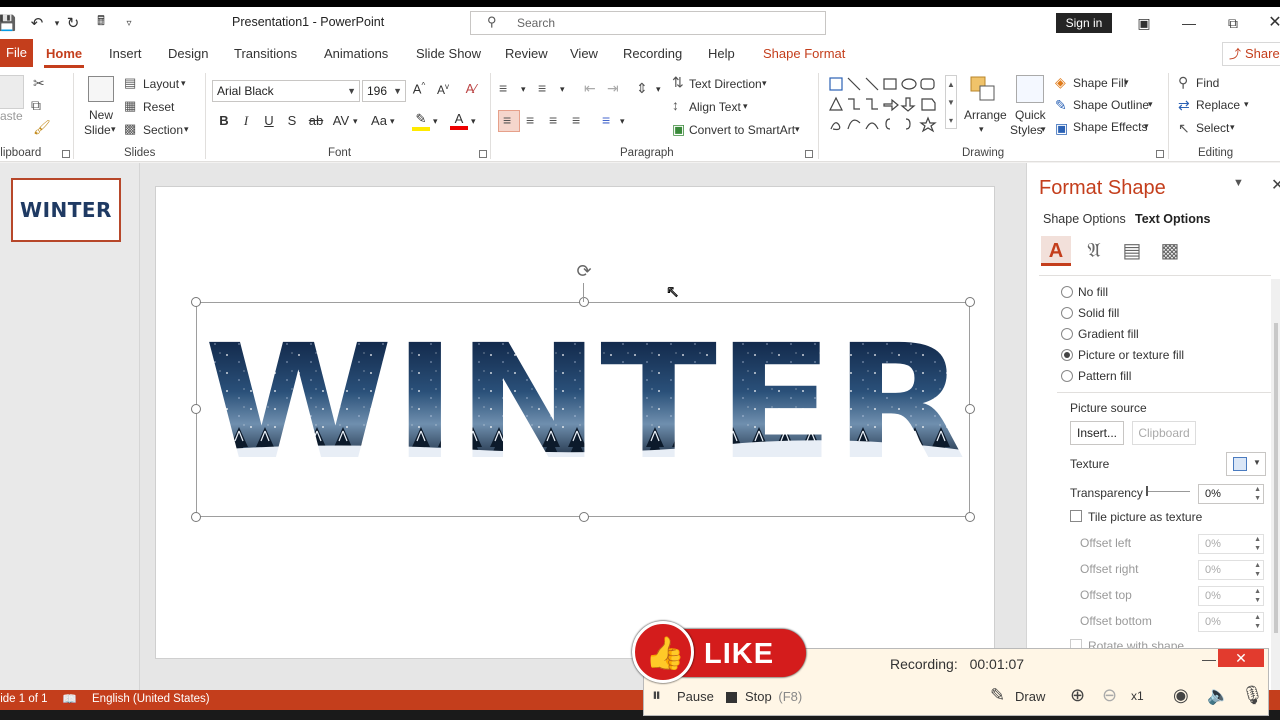 Image resolution: width=1280 pixels, height=720 pixels. I want to click on new-slide-label: New, so click(101, 115).